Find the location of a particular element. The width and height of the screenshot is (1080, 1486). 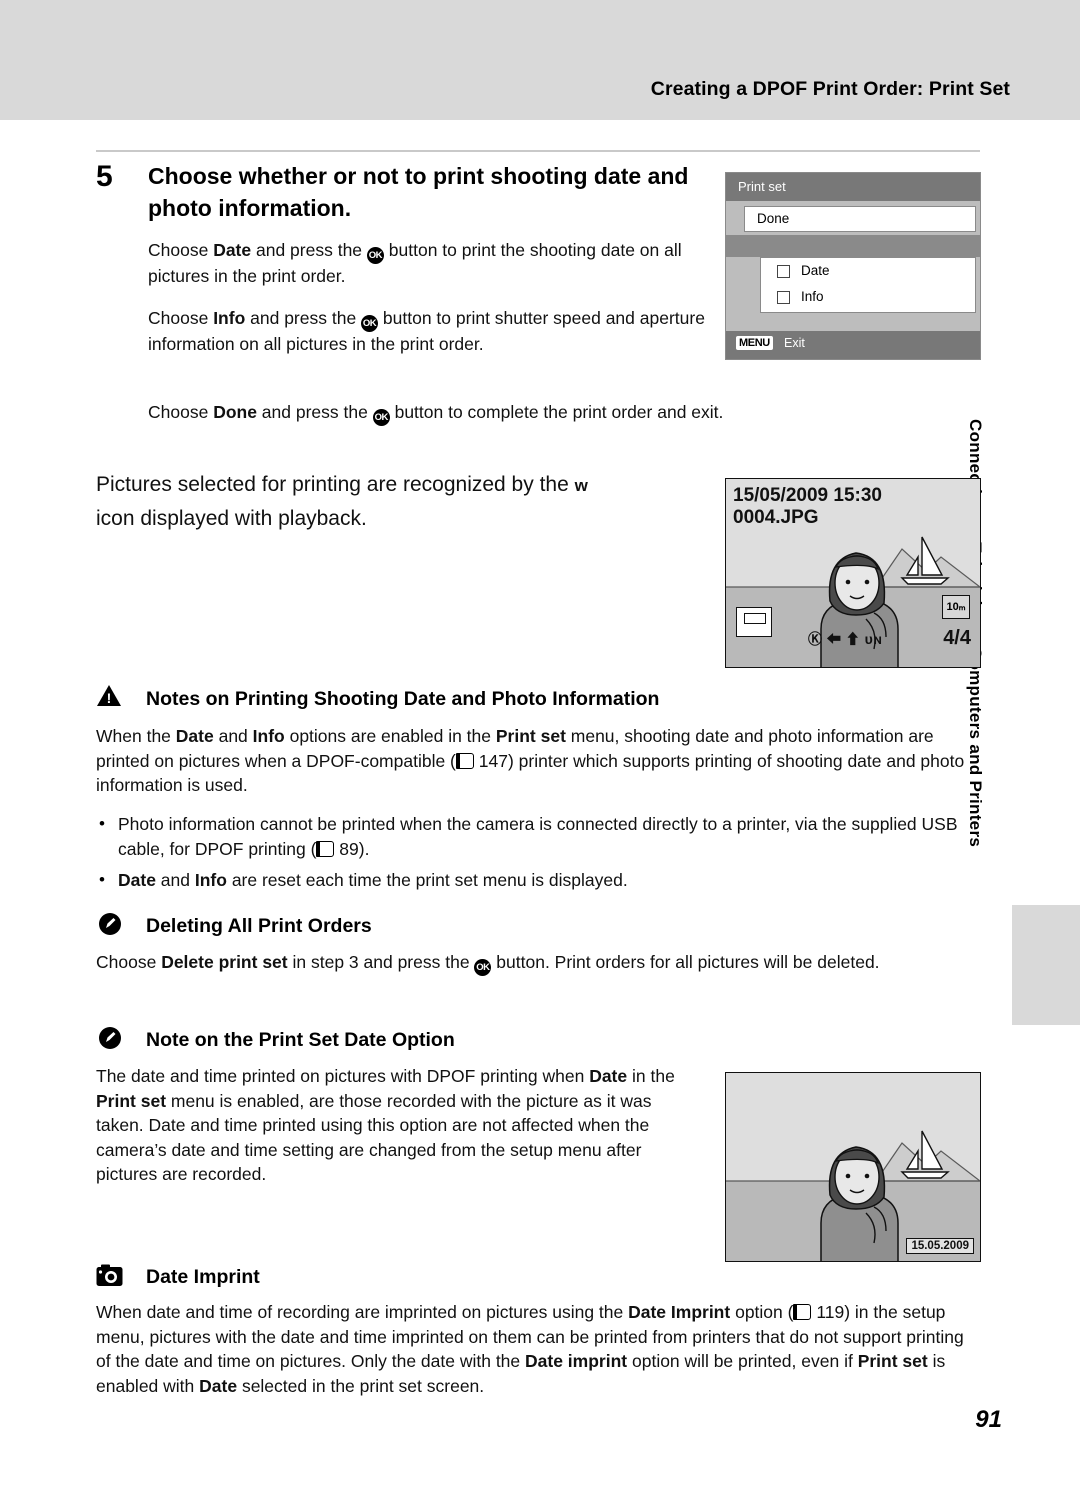

date-imprint-sample-photo: 15.05.2009 is located at coordinates (853, 1167).